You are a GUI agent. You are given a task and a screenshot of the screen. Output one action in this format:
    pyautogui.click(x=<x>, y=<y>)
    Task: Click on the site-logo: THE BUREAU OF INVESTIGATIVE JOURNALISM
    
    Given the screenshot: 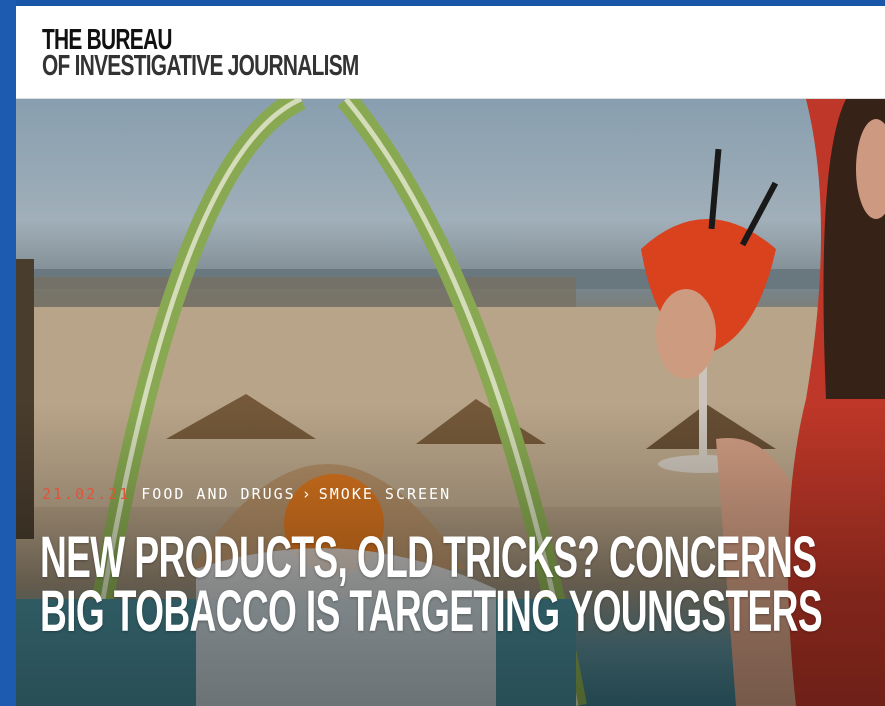 What is the action you would take?
    pyautogui.click(x=200, y=54)
    